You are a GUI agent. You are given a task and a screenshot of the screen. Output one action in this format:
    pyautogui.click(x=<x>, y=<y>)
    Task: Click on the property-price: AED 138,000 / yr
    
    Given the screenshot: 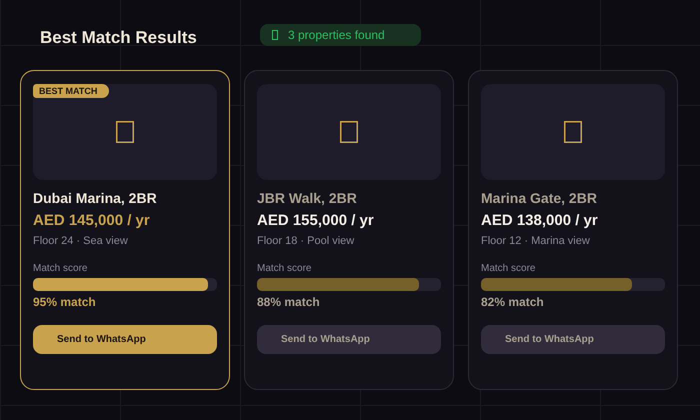 What is the action you would take?
    pyautogui.click(x=540, y=220)
    